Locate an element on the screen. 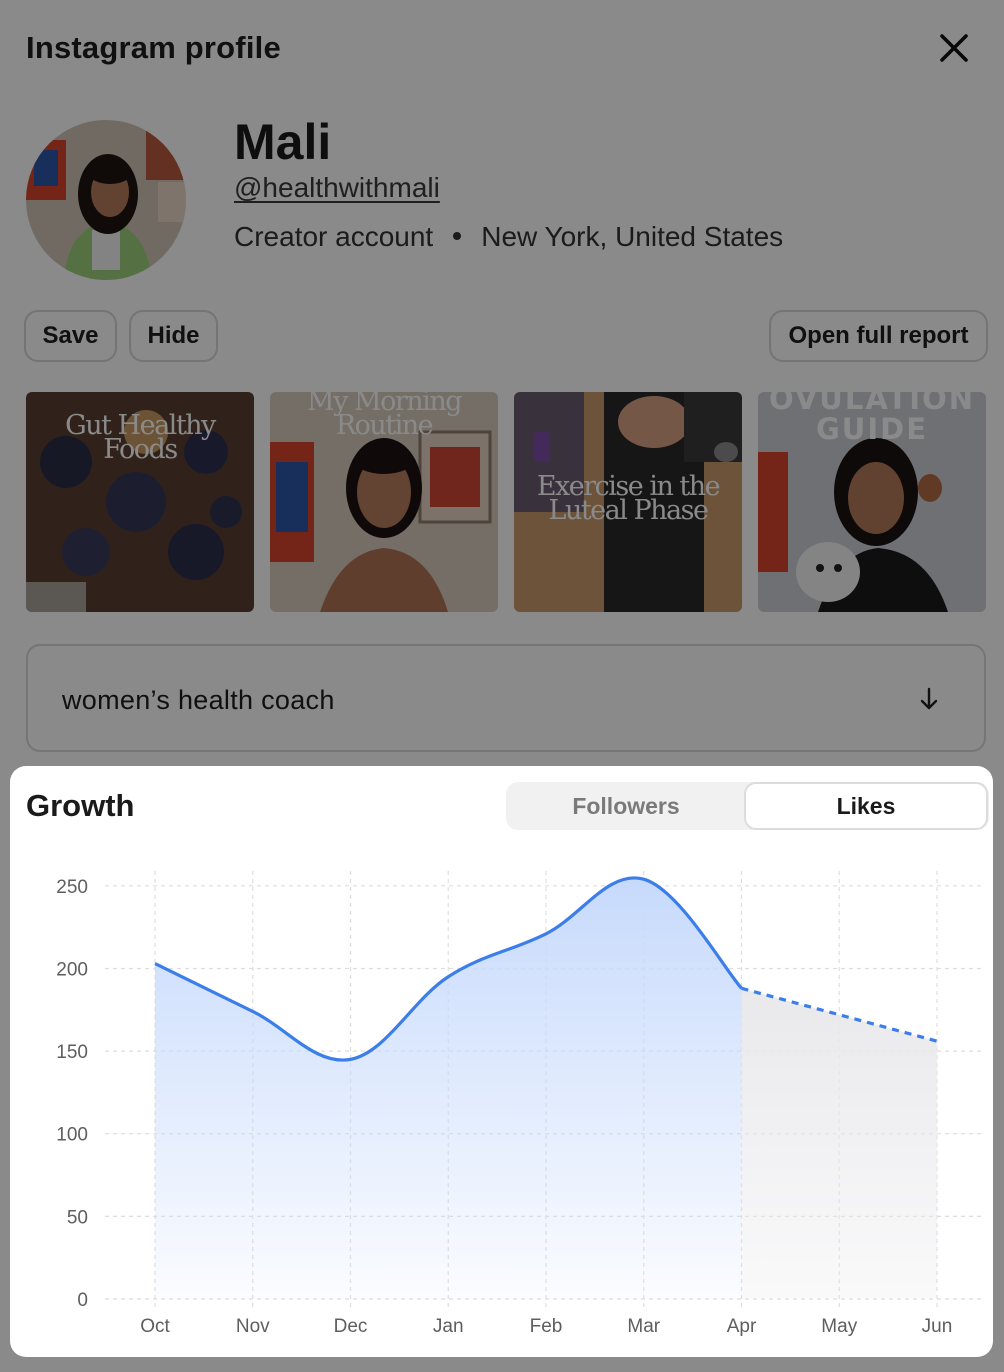  post-thumbnail: Exercise in the Luteal Phase is located at coordinates (628, 502).